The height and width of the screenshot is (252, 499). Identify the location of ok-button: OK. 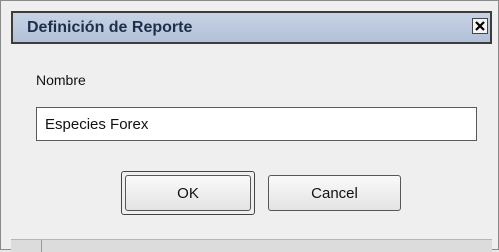
(188, 193).